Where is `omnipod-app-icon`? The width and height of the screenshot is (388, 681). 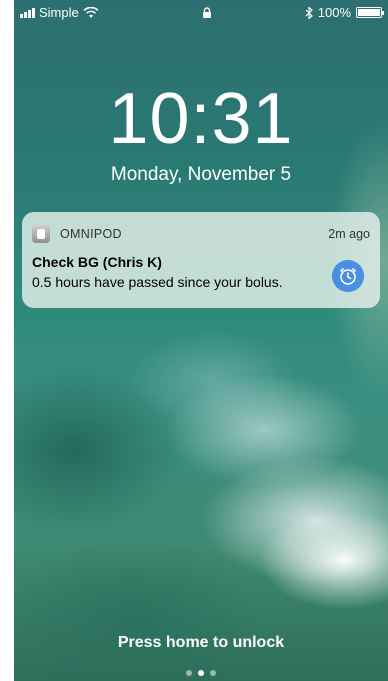 omnipod-app-icon is located at coordinates (41, 234).